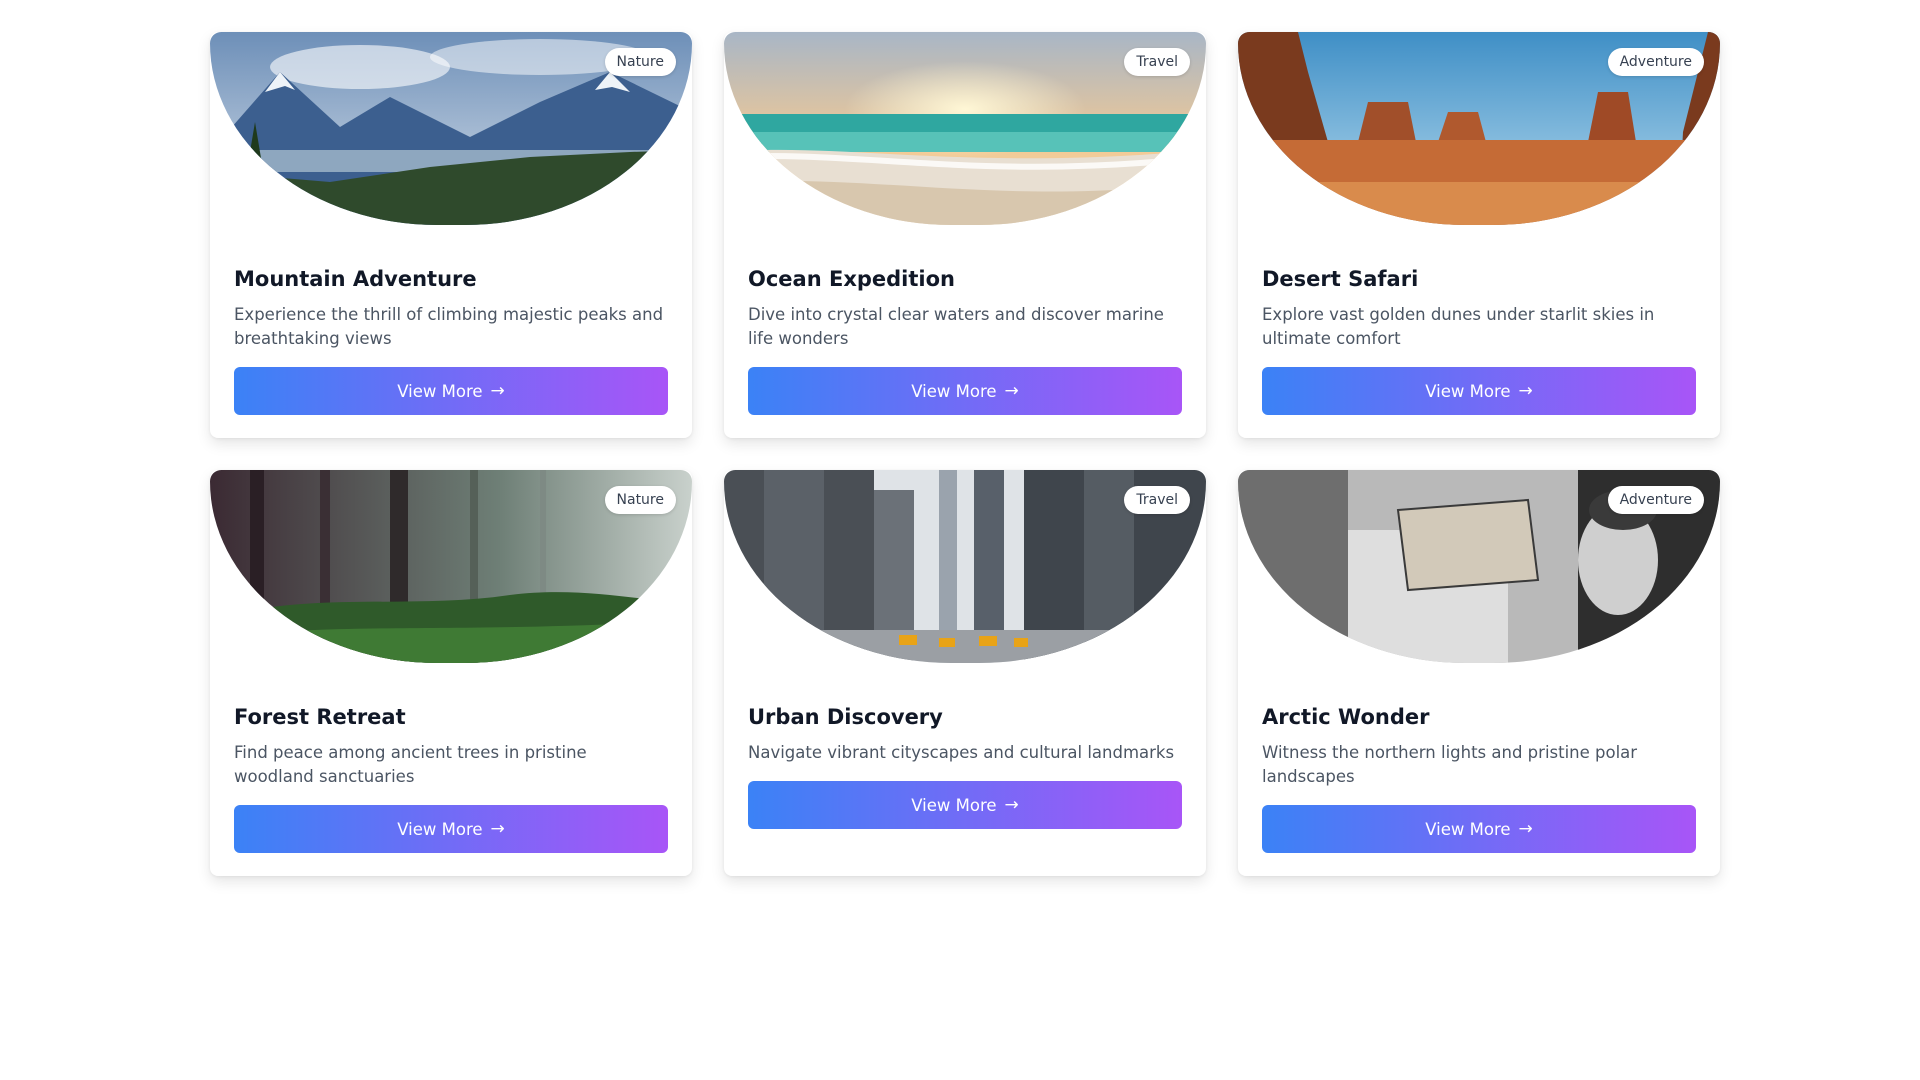  I want to click on card-title: Urban Discovery, so click(845, 717).